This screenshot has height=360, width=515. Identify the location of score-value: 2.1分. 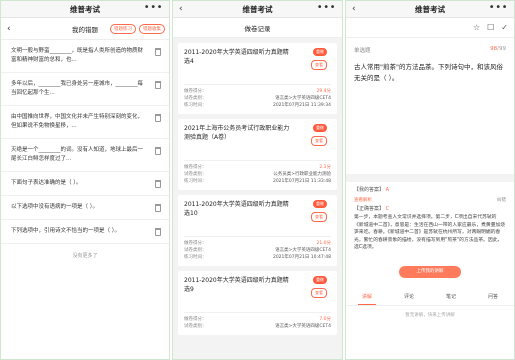
(325, 167).